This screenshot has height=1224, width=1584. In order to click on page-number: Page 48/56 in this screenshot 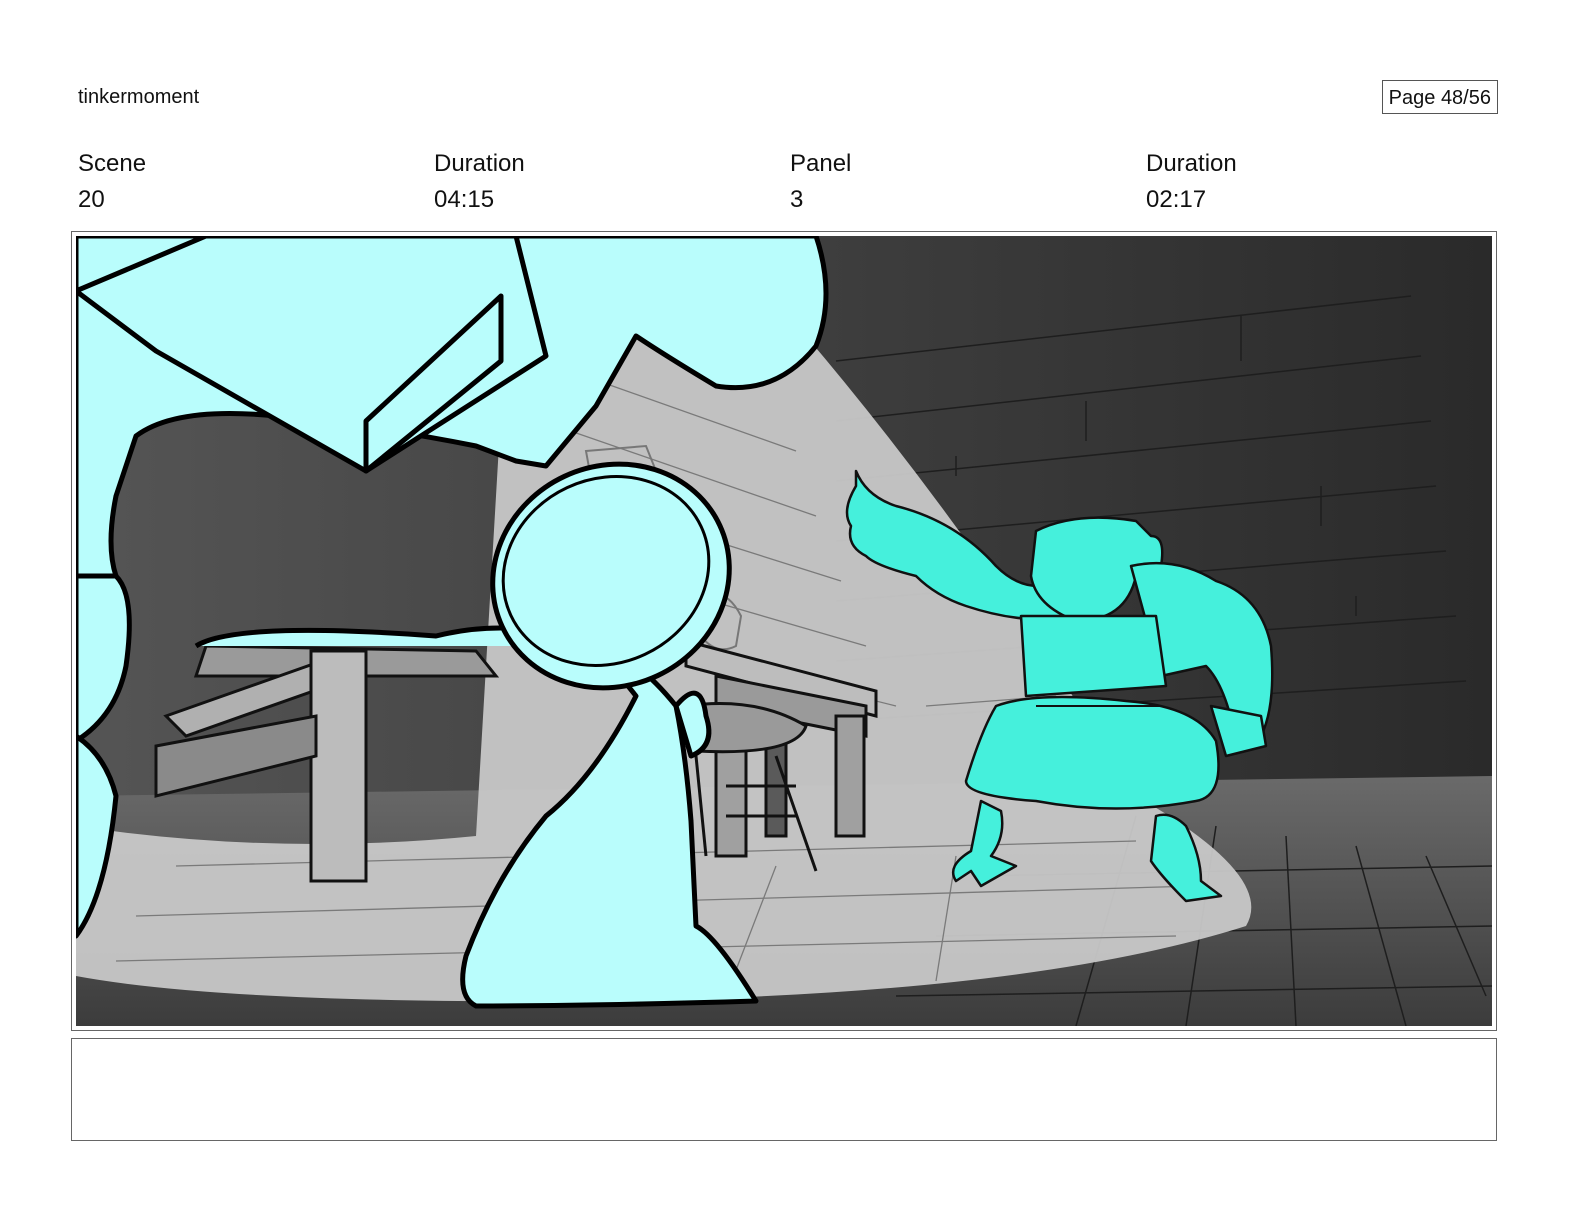, I will do `click(1439, 97)`.